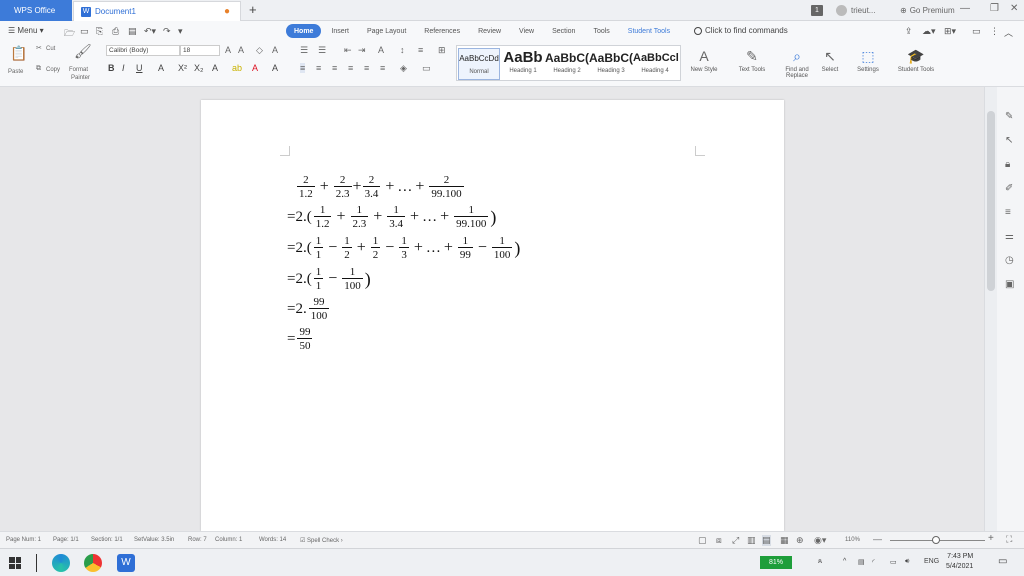 The height and width of the screenshot is (576, 1024). Describe the element at coordinates (442, 31) in the screenshot. I see `tab-references: References` at that location.